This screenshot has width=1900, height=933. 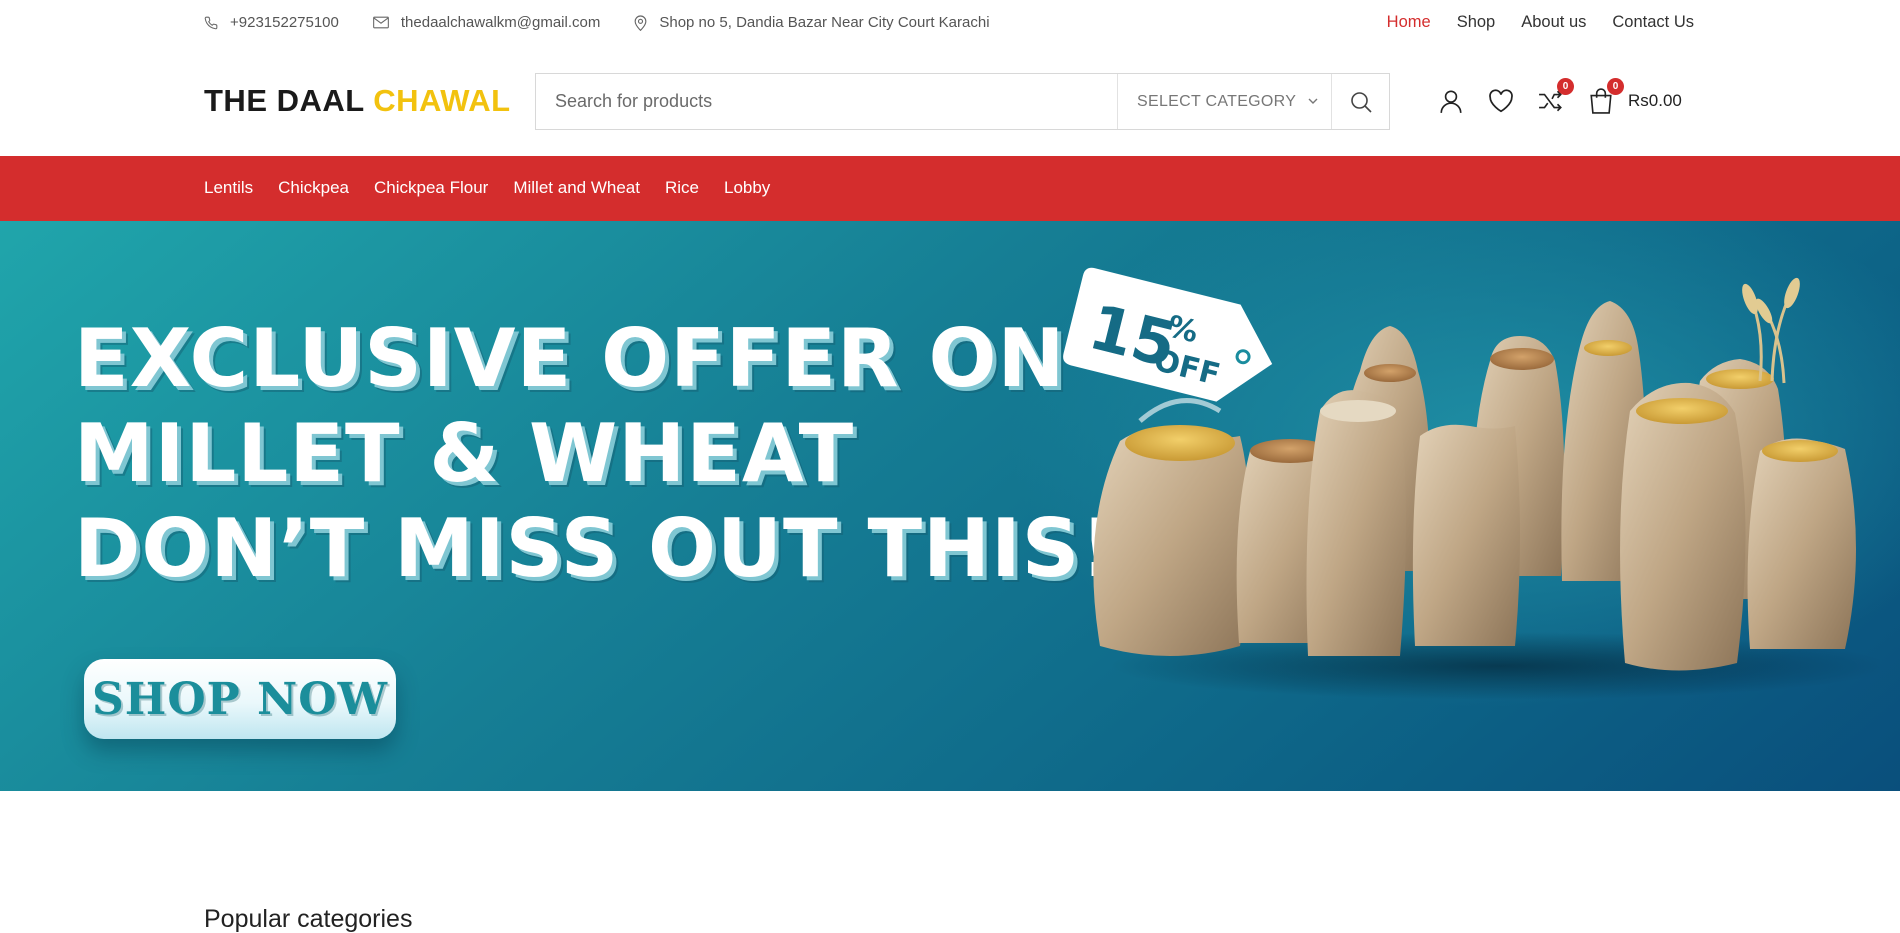 I want to click on nav-contact: Contact Us, so click(x=1653, y=22).